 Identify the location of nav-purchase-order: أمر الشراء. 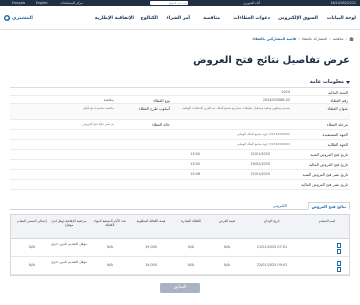
(178, 18).